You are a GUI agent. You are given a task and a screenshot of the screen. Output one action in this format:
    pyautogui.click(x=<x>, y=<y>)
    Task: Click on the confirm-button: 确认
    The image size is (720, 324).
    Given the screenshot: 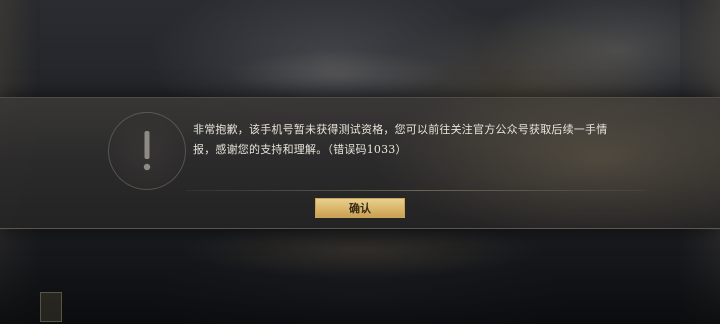 What is the action you would take?
    pyautogui.click(x=360, y=208)
    